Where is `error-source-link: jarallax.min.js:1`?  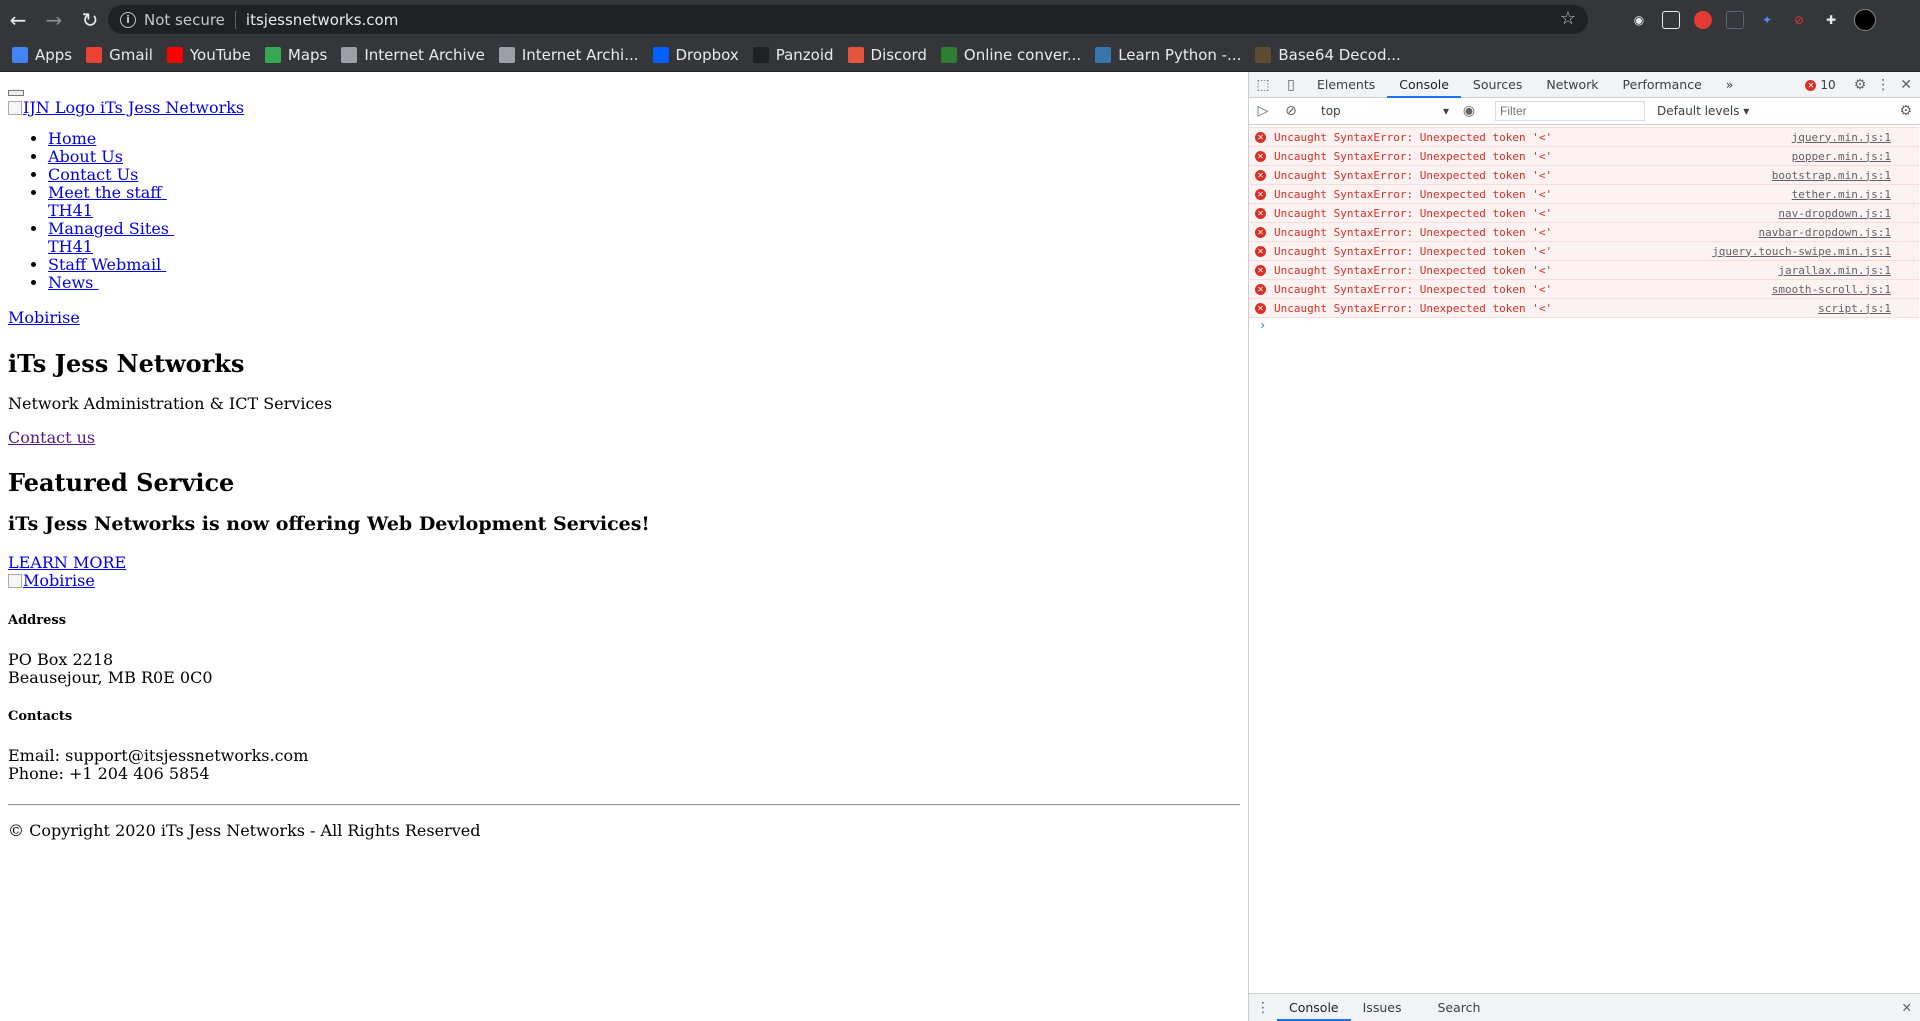
error-source-link: jarallax.min.js:1 is located at coordinates (1834, 270).